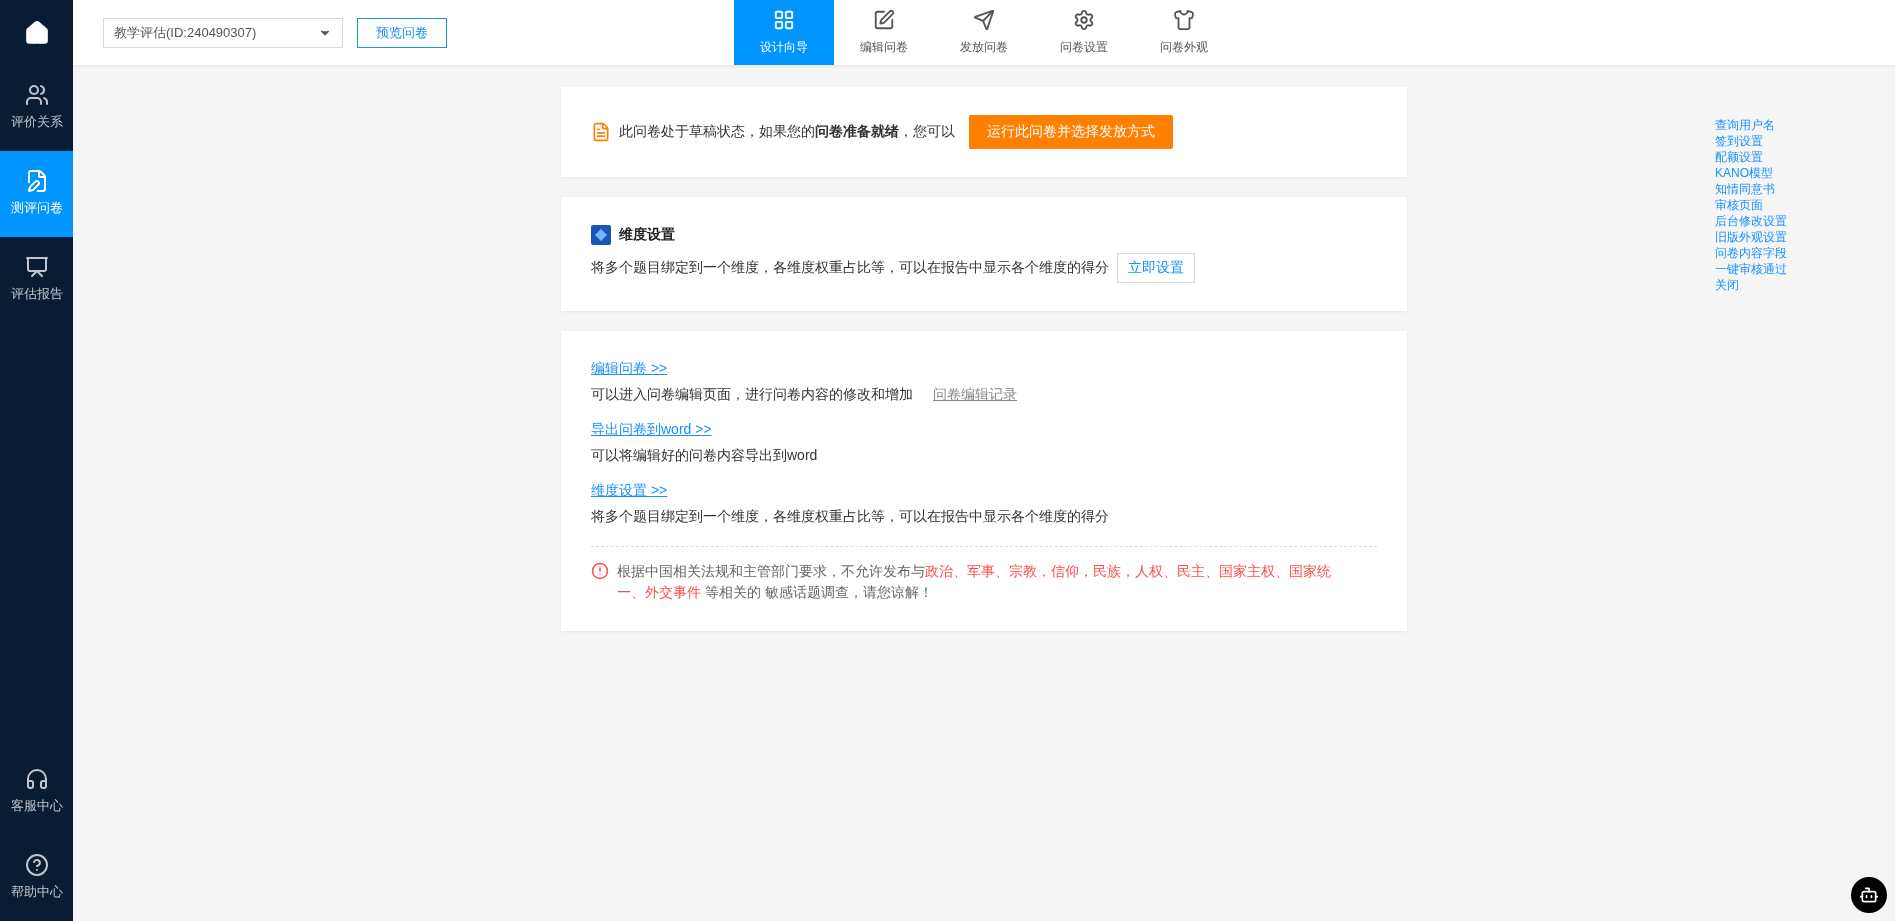 The image size is (1895, 921). What do you see at coordinates (629, 368) in the screenshot?
I see `section-link: 编辑问卷 >>` at bounding box center [629, 368].